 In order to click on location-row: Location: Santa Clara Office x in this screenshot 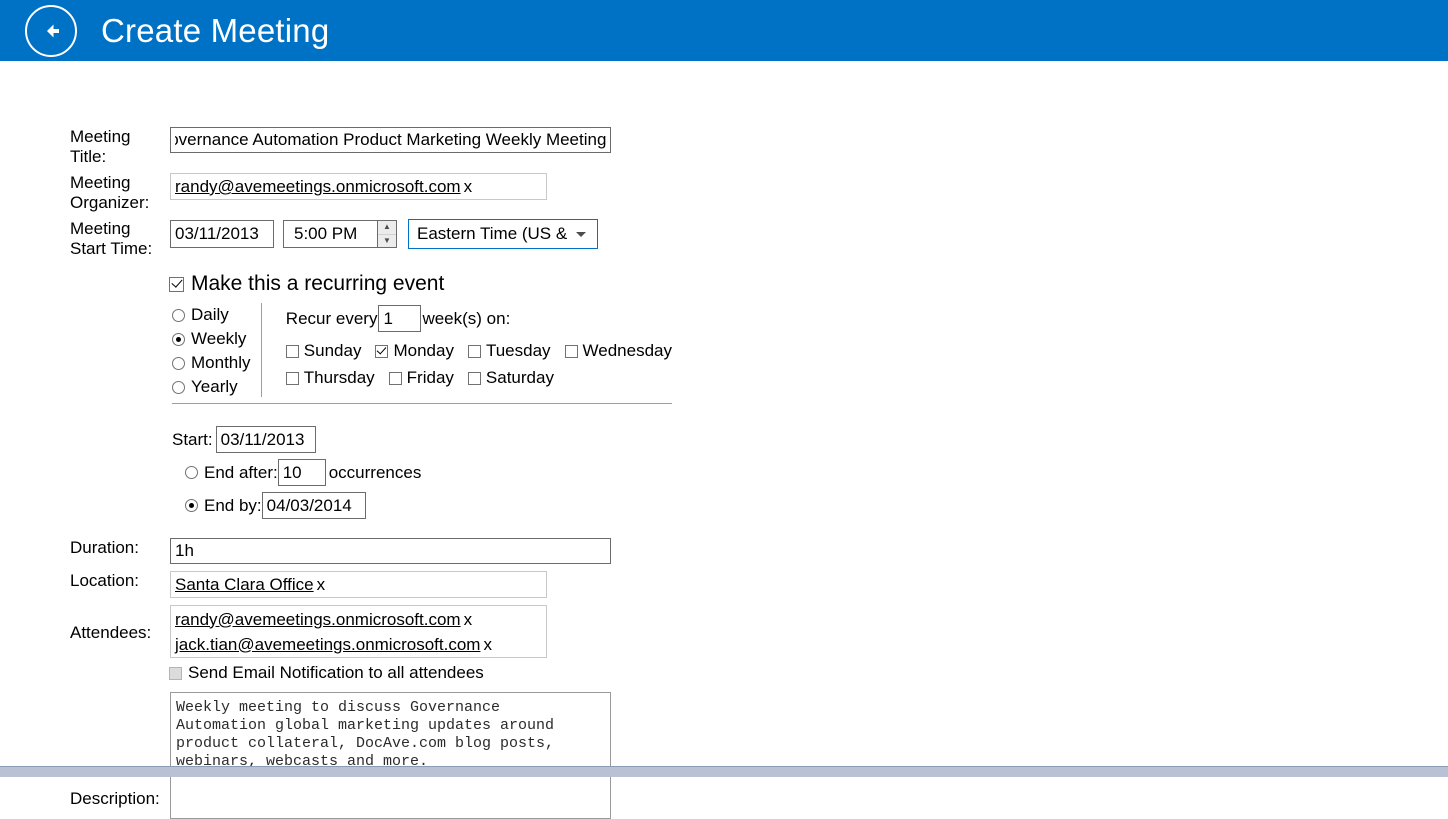, I will do `click(724, 584)`.